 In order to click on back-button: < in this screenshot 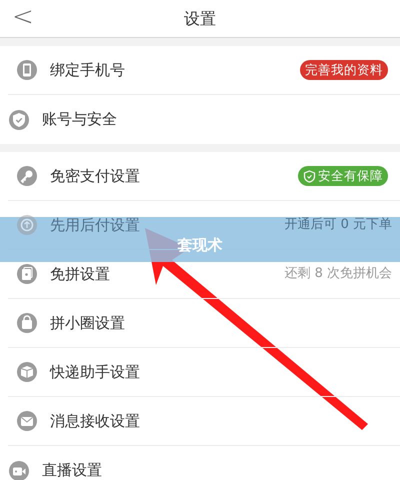, I will do `click(23, 17)`.